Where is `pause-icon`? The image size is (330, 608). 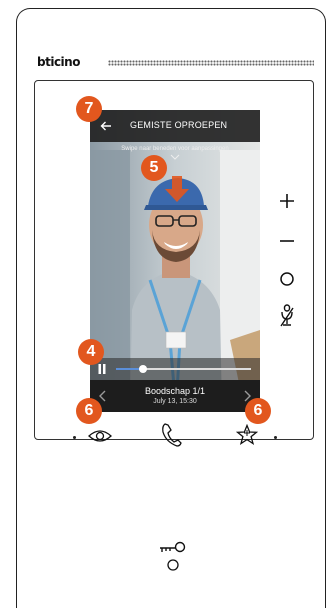 pause-icon is located at coordinates (102, 369).